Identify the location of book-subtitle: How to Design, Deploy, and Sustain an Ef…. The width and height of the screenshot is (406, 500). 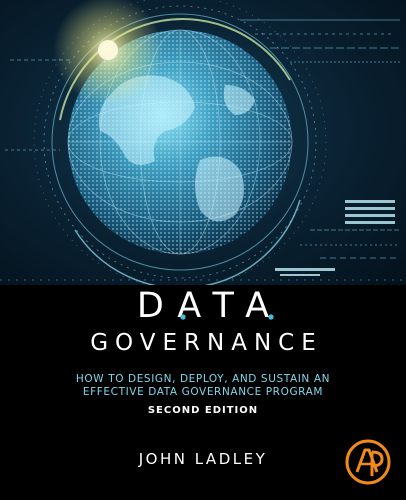
(203, 386).